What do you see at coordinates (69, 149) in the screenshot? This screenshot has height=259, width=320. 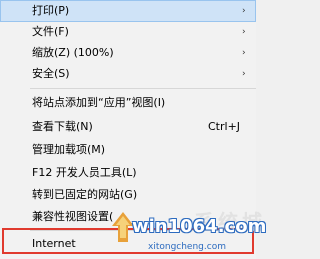 I see `menu-item-label: 管理加载项(M)` at bounding box center [69, 149].